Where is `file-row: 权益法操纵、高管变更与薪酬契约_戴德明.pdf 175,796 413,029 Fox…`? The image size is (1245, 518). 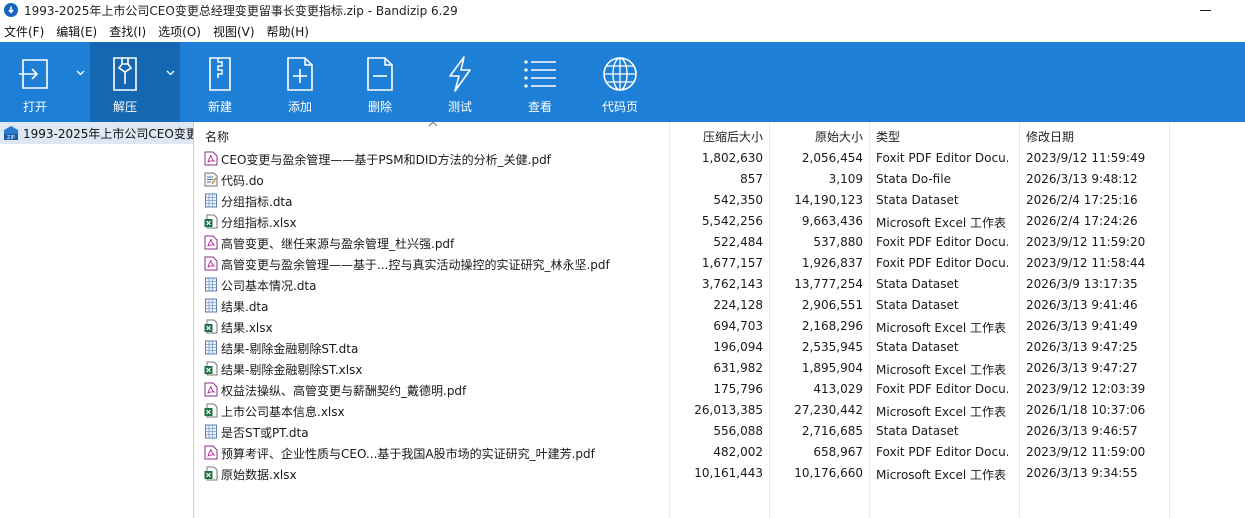
file-row: 权益法操纵、高管变更与薪酬契约_戴德明.pdf 175,796 413,029 Fox… is located at coordinates (721, 389).